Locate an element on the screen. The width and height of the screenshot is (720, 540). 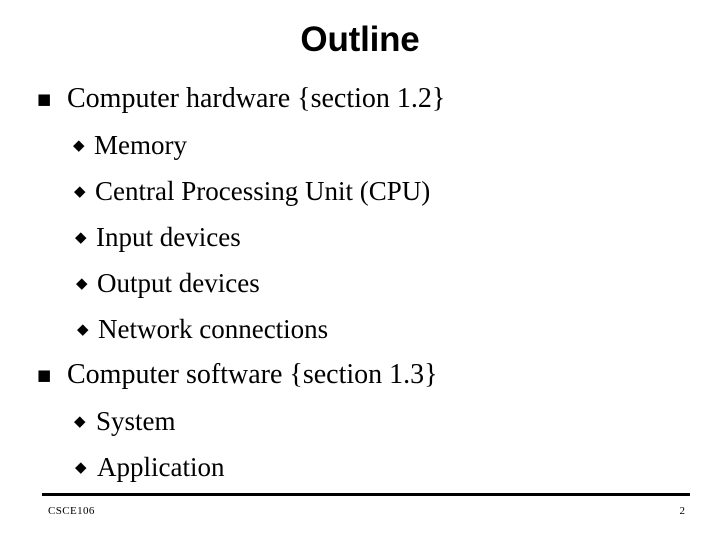
list-item: ◆ Central Processing Unit (CPU) is located at coordinates (360, 191).